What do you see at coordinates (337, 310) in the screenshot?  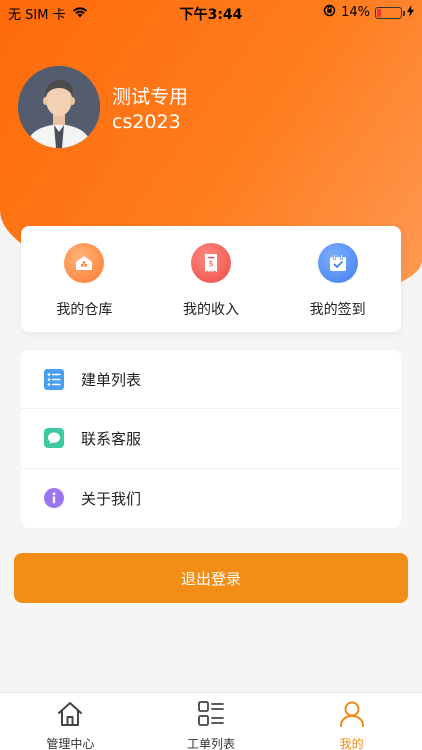 I see `quick-action-label: 我的签到` at bounding box center [337, 310].